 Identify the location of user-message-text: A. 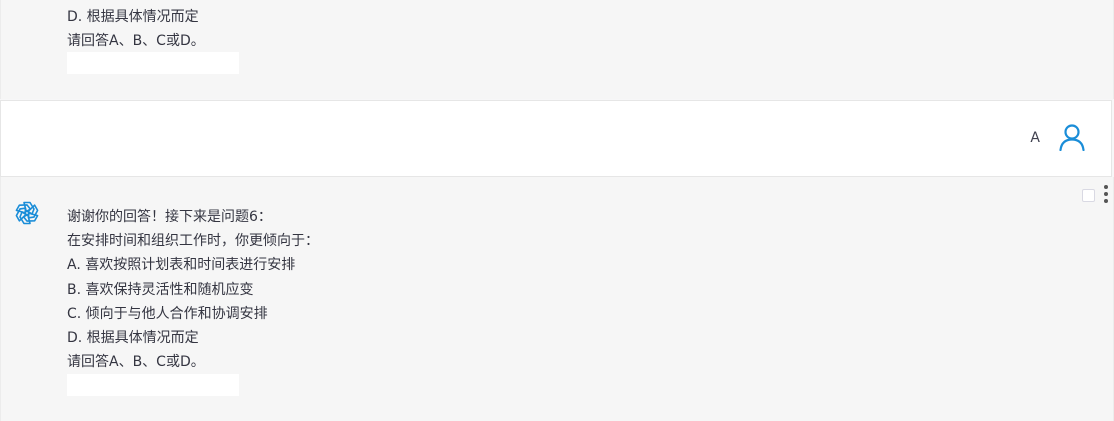
(1035, 138).